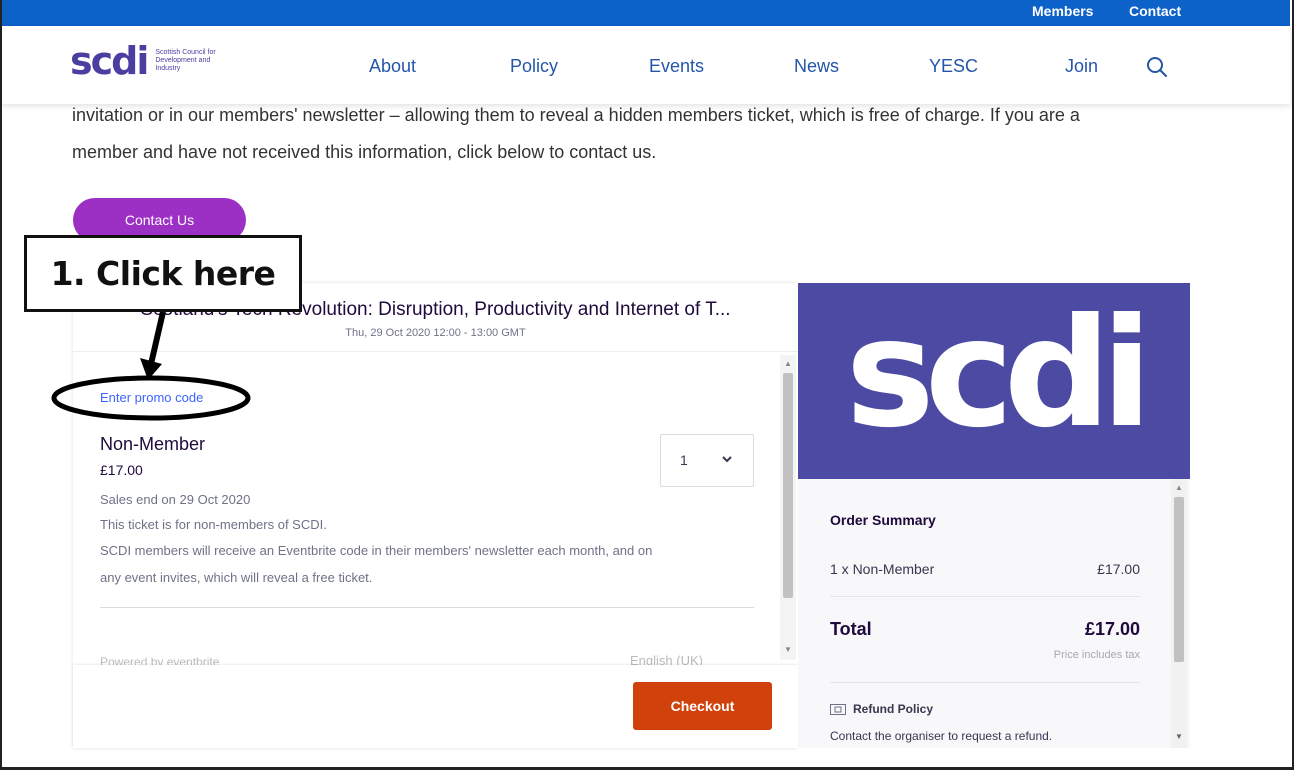 The width and height of the screenshot is (1294, 770). Describe the element at coordinates (151, 397) in the screenshot. I see `enter-promo-code-link: Enter promo code` at that location.